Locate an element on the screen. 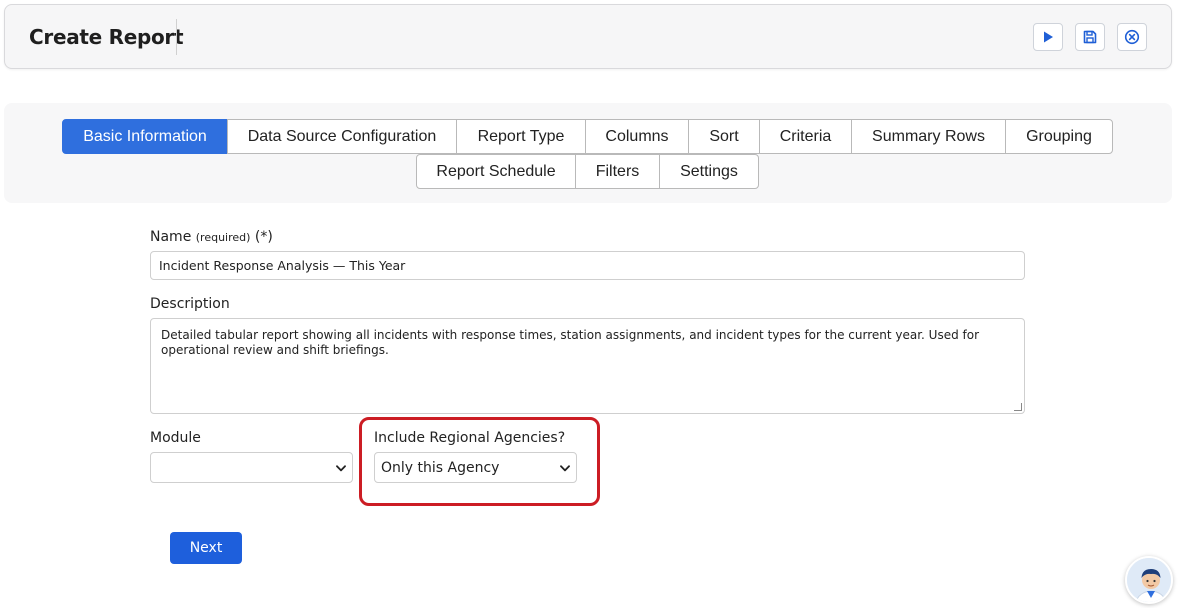  assistant-avatar is located at coordinates (1149, 580).